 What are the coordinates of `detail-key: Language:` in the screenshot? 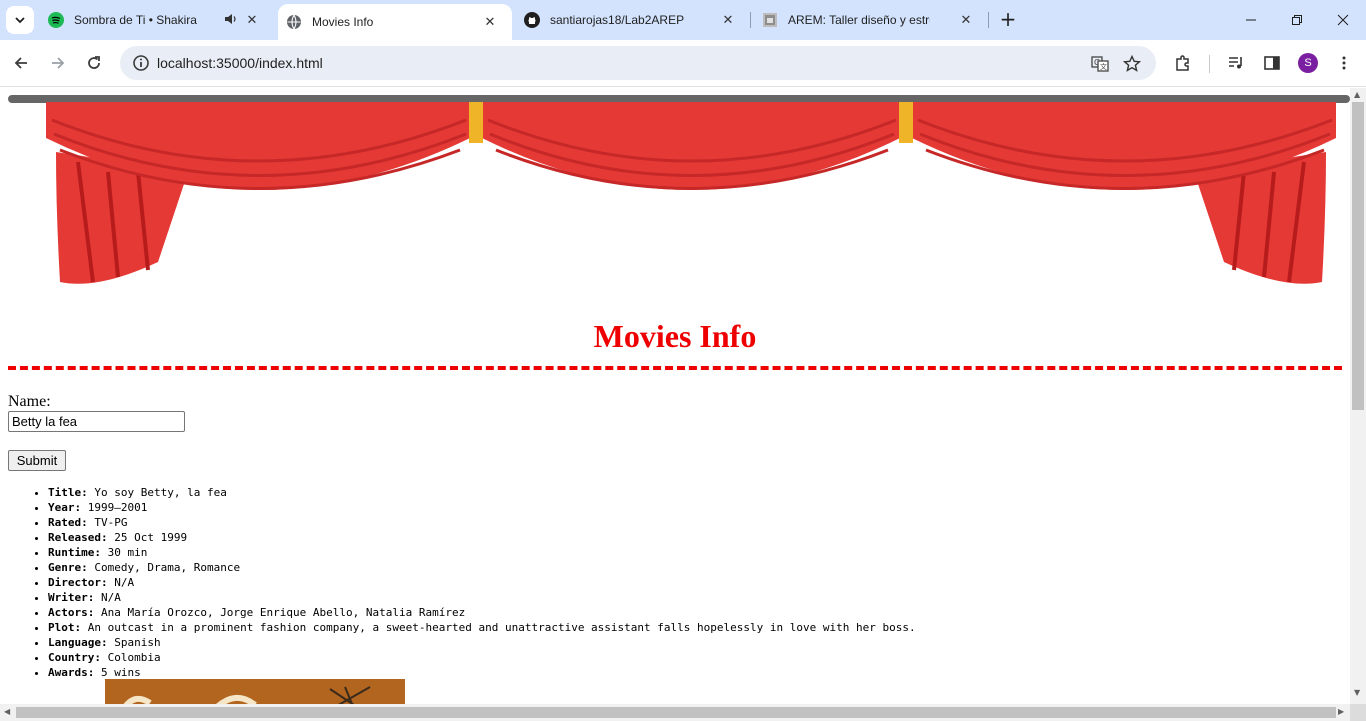 It's located at (78, 642).